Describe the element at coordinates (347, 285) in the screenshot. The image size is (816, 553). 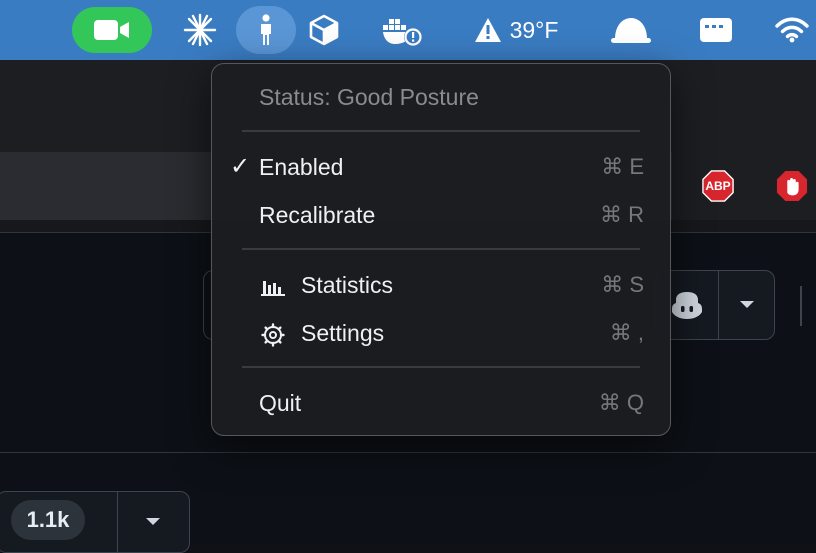
I see `menu-item-label: Statistics` at that location.